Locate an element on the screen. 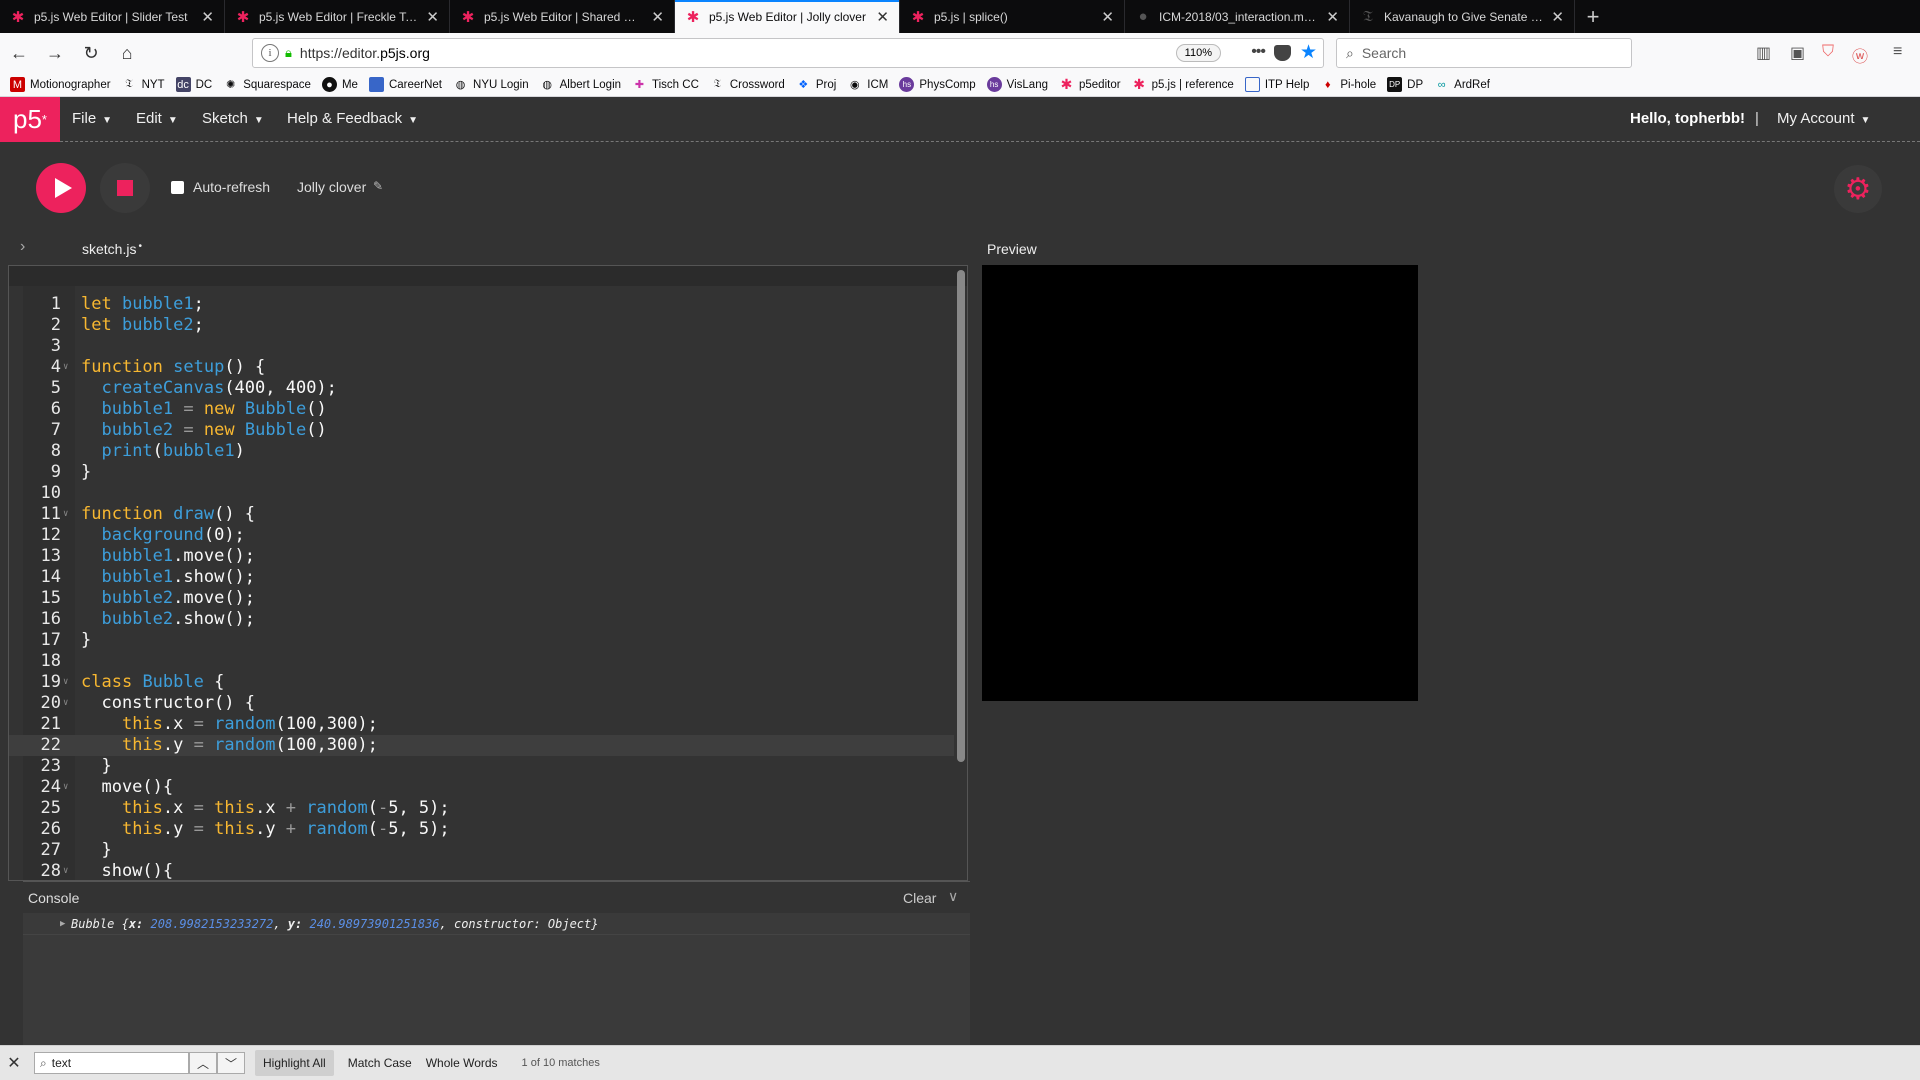 The image size is (1920, 1080). info-icon: i is located at coordinates (270, 53).